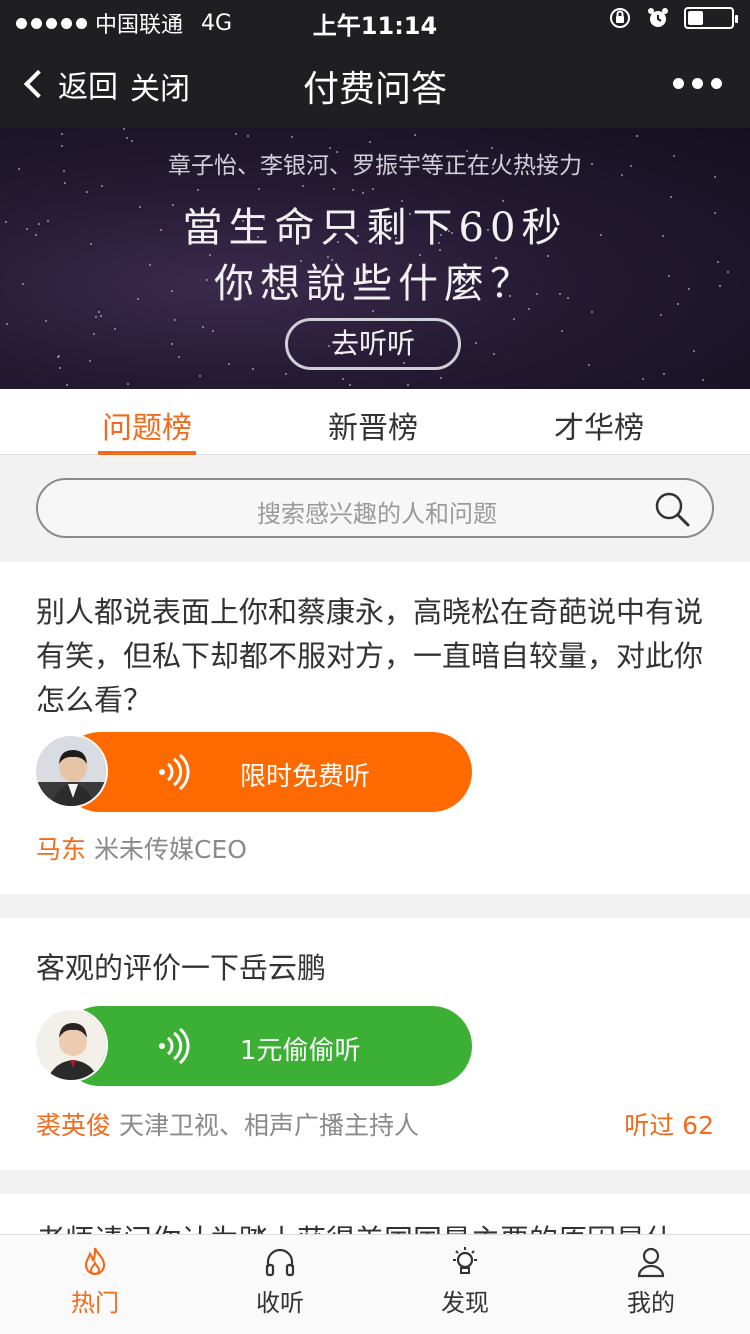 Image resolution: width=750 pixels, height=1334 pixels. What do you see at coordinates (174, 1046) in the screenshot?
I see `sound-wave-icon` at bounding box center [174, 1046].